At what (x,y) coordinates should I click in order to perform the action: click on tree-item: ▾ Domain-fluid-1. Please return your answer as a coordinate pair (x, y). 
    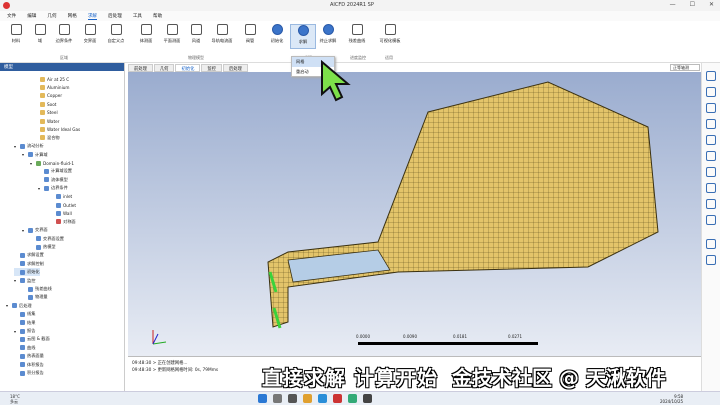
    Looking at the image, I should click on (52, 163).